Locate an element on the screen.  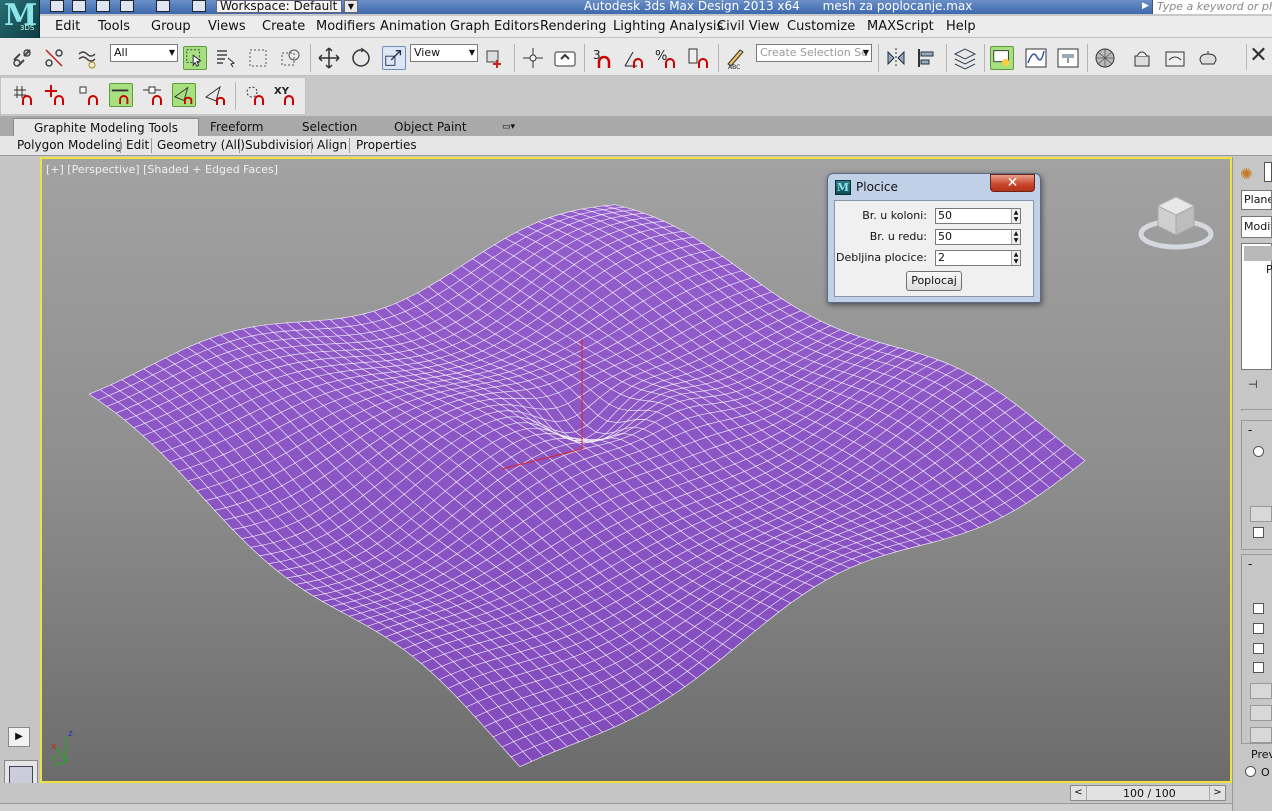
panel-geometry-all: Geometry (All) is located at coordinates (201, 145).